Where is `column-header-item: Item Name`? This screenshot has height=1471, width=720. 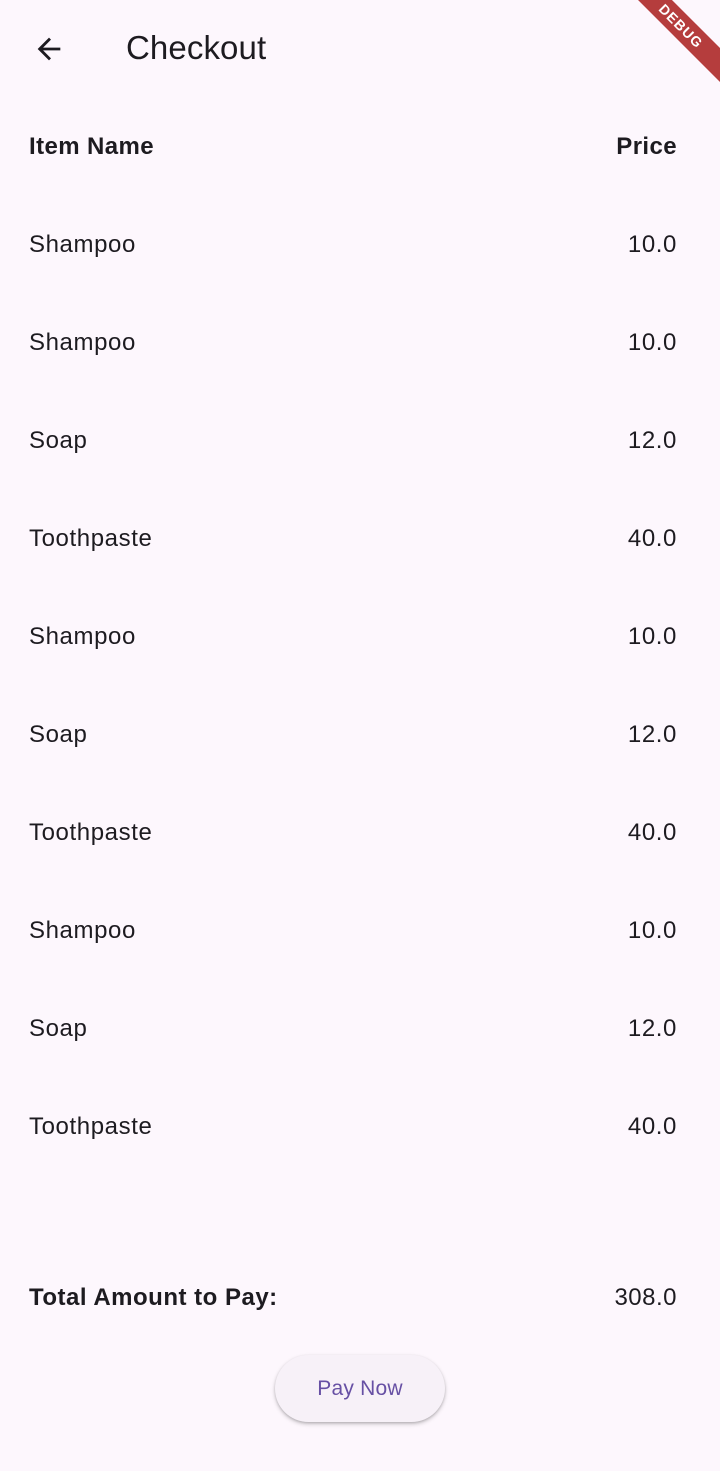 column-header-item: Item Name is located at coordinates (91, 146).